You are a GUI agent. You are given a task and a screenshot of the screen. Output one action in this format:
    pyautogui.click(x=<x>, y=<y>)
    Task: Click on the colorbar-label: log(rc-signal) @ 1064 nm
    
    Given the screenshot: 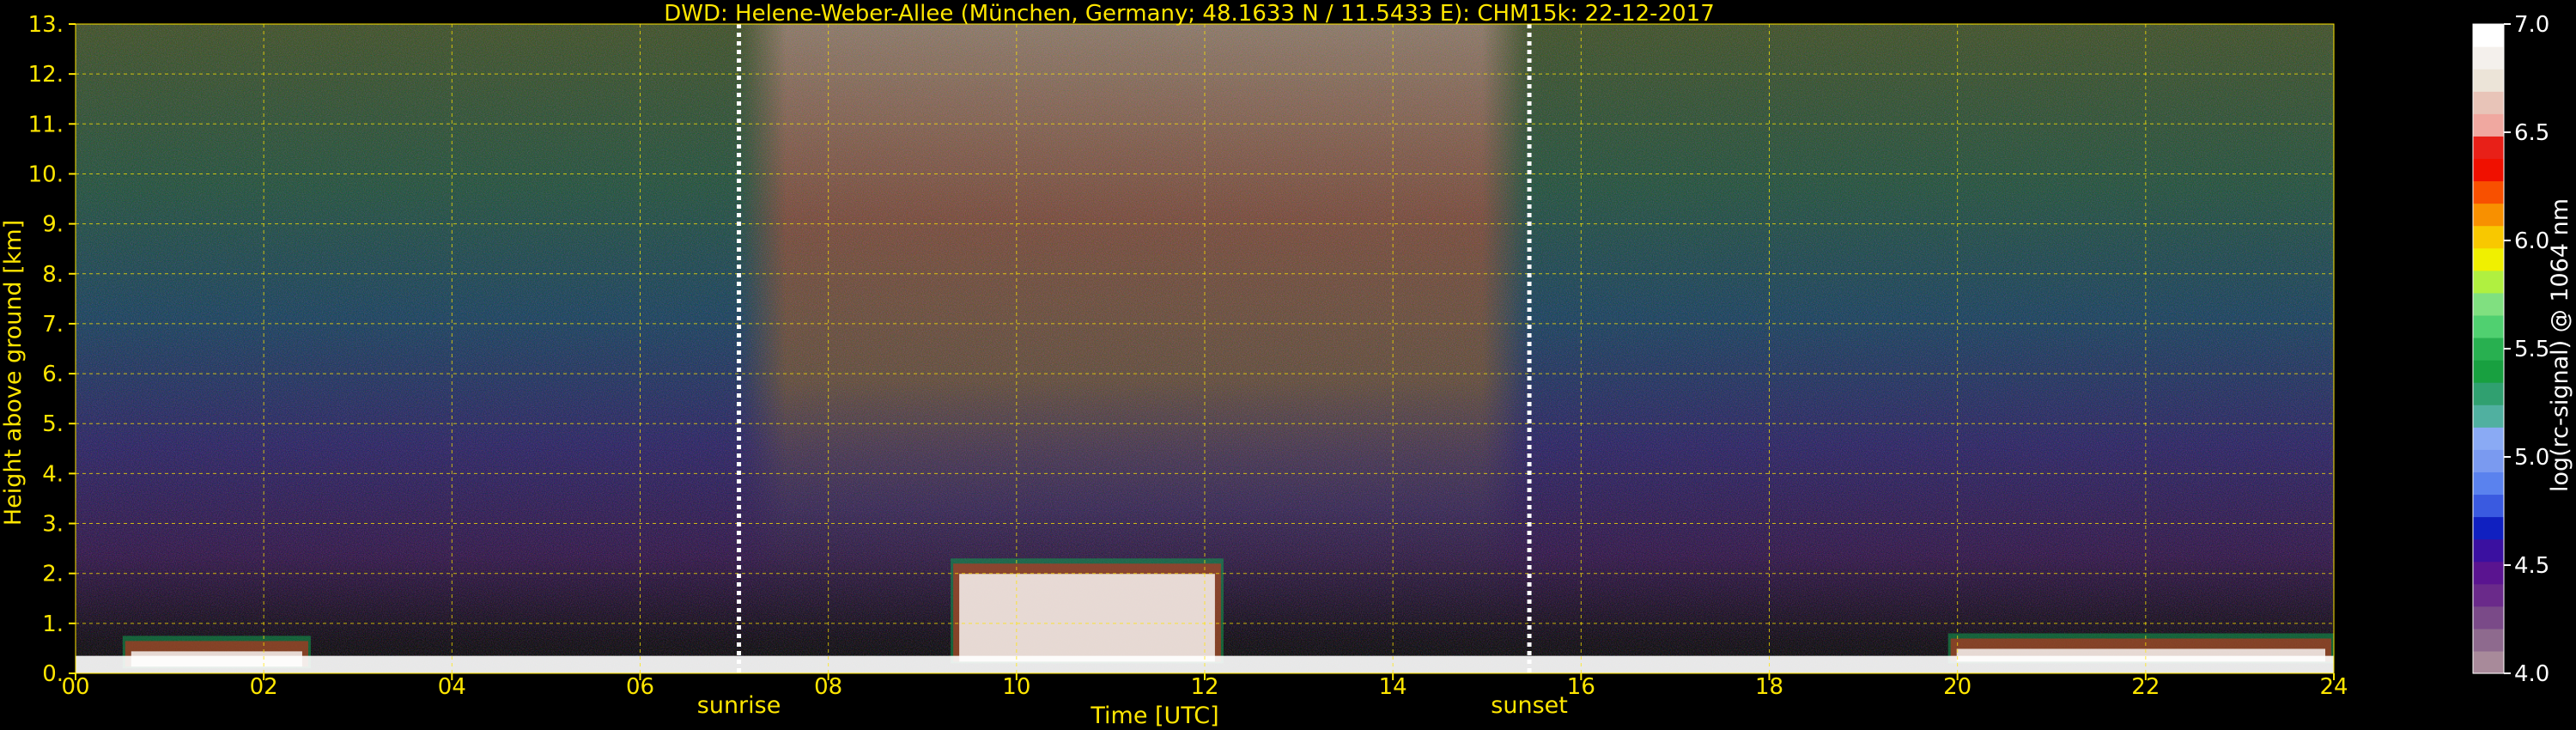 What is the action you would take?
    pyautogui.click(x=2560, y=345)
    